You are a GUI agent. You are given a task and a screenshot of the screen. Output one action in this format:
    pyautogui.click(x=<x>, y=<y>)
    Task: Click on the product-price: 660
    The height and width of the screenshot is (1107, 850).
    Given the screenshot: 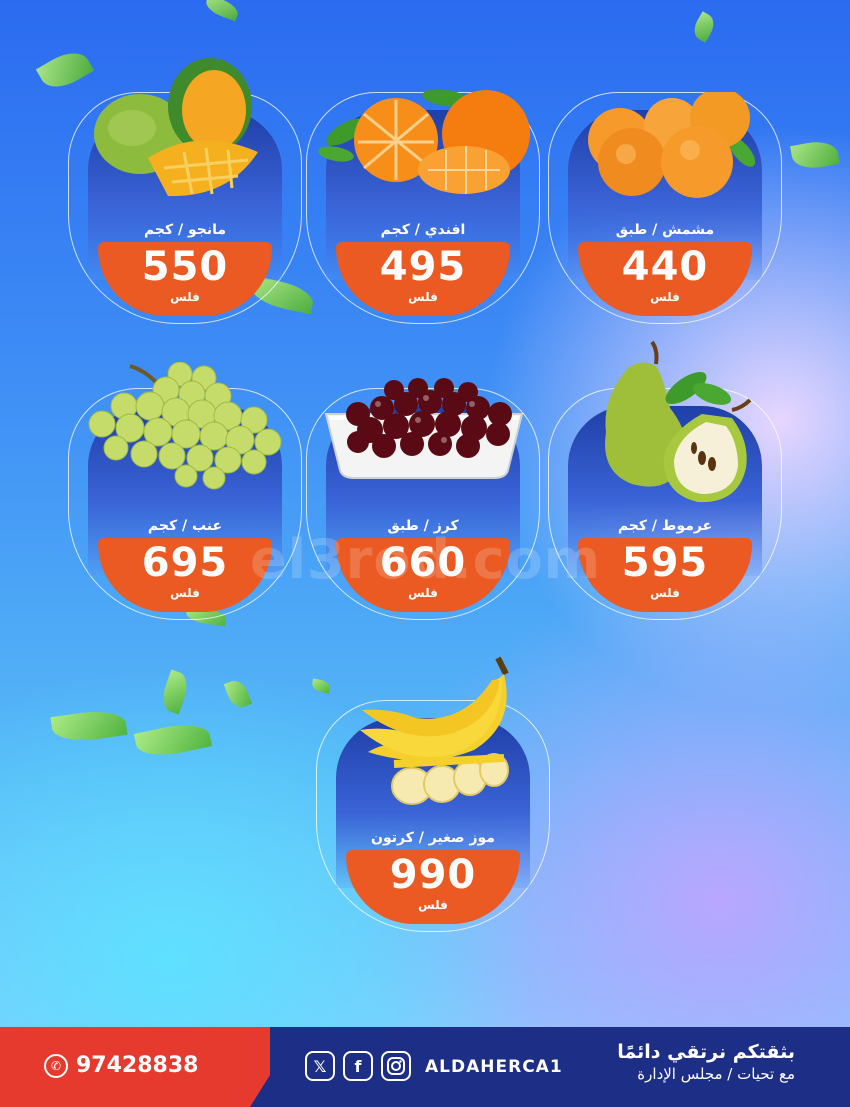 What is the action you would take?
    pyautogui.click(x=423, y=563)
    